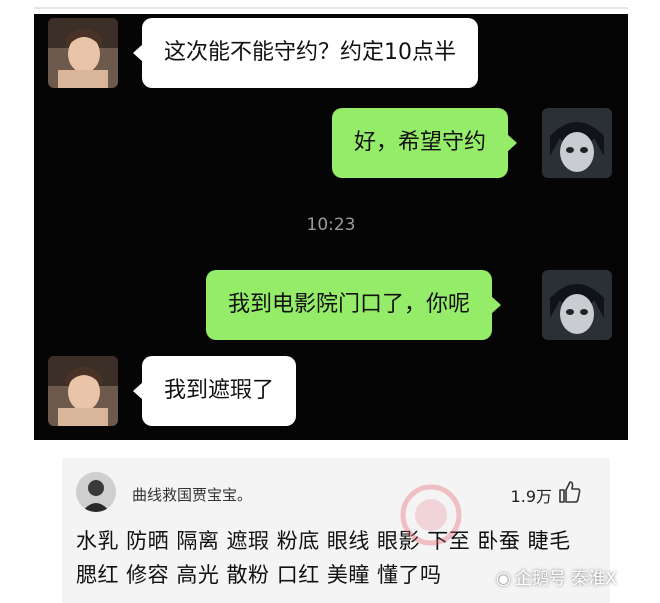 This screenshot has width=660, height=603. Describe the element at coordinates (192, 494) in the screenshot. I see `commenter-username: 曲线救国贾宝宝。` at that location.